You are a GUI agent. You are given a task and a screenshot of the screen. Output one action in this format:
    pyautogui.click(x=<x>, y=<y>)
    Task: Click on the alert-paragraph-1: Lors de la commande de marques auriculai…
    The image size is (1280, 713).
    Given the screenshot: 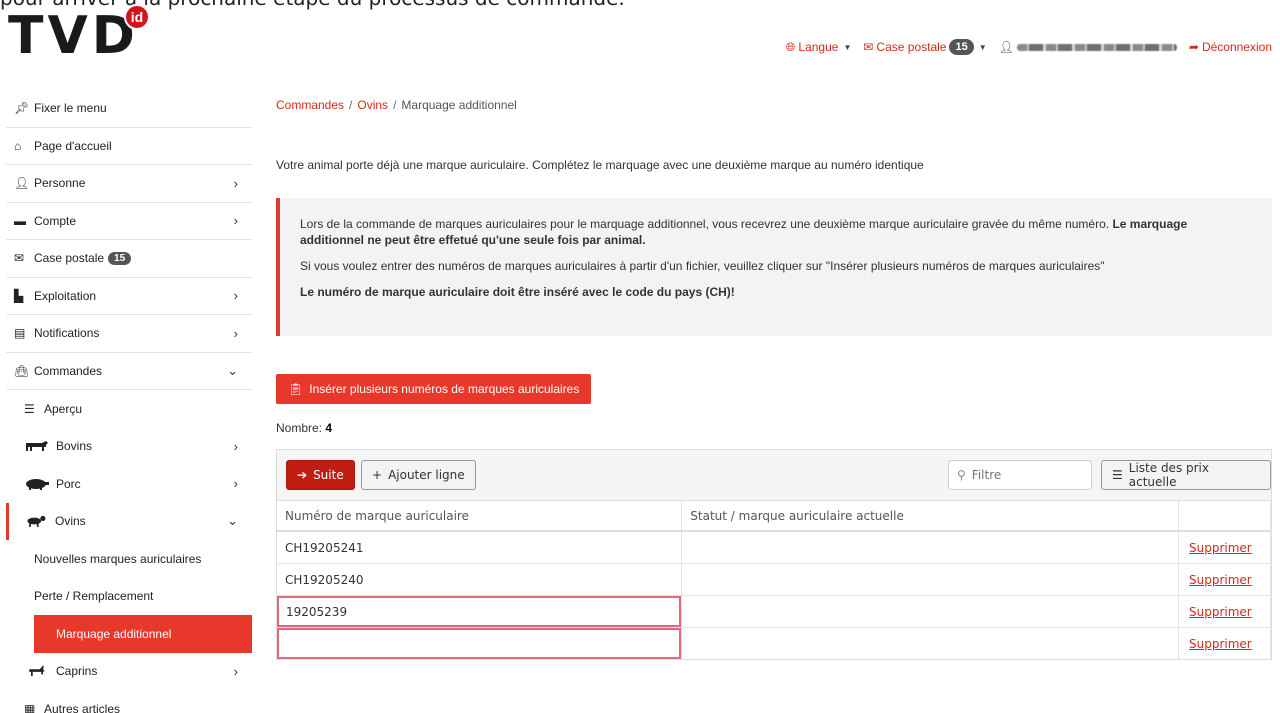 What is the action you would take?
    pyautogui.click(x=776, y=232)
    